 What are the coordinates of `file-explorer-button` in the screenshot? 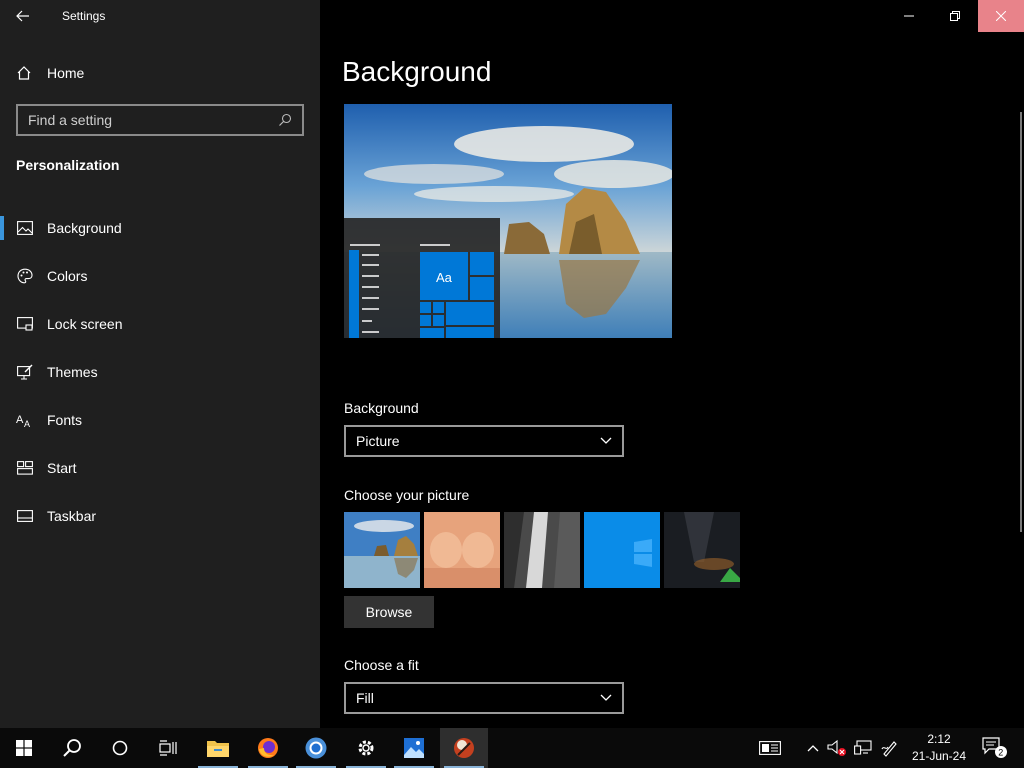 It's located at (218, 748).